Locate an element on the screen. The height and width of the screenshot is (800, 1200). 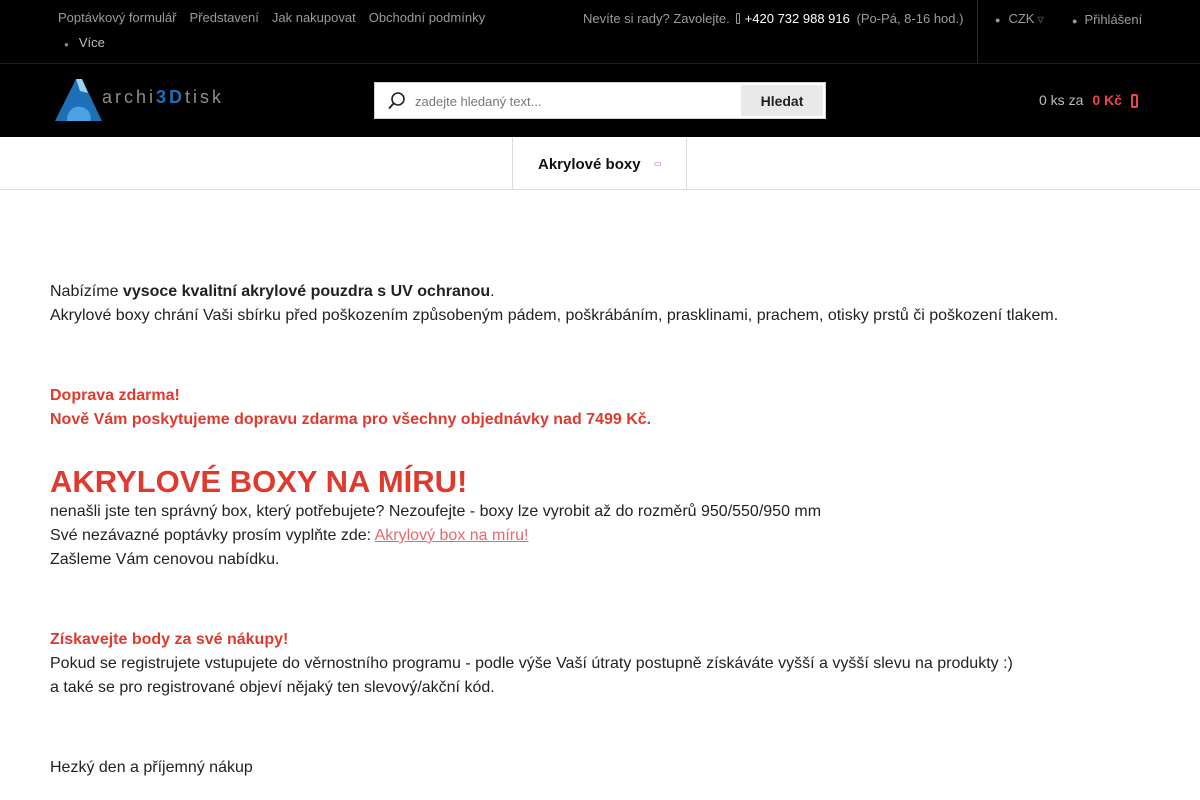
search-form: Hledat is located at coordinates (600, 100).